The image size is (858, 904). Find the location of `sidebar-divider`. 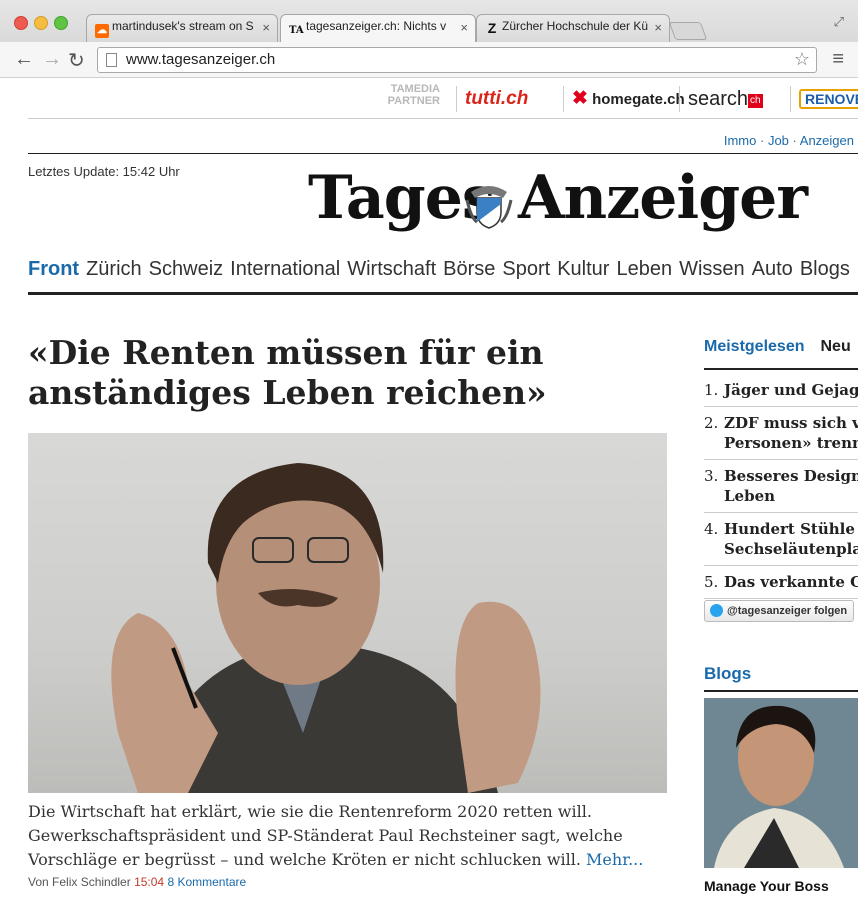

sidebar-divider is located at coordinates (781, 369).